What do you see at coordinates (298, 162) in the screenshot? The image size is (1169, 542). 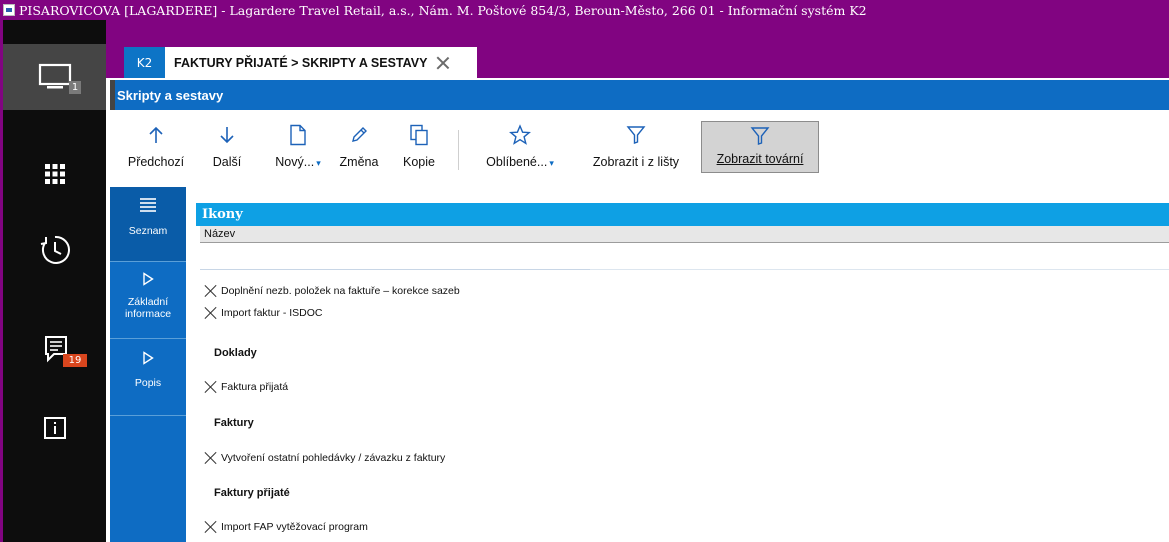 I see `new-label: Nový... ▾` at bounding box center [298, 162].